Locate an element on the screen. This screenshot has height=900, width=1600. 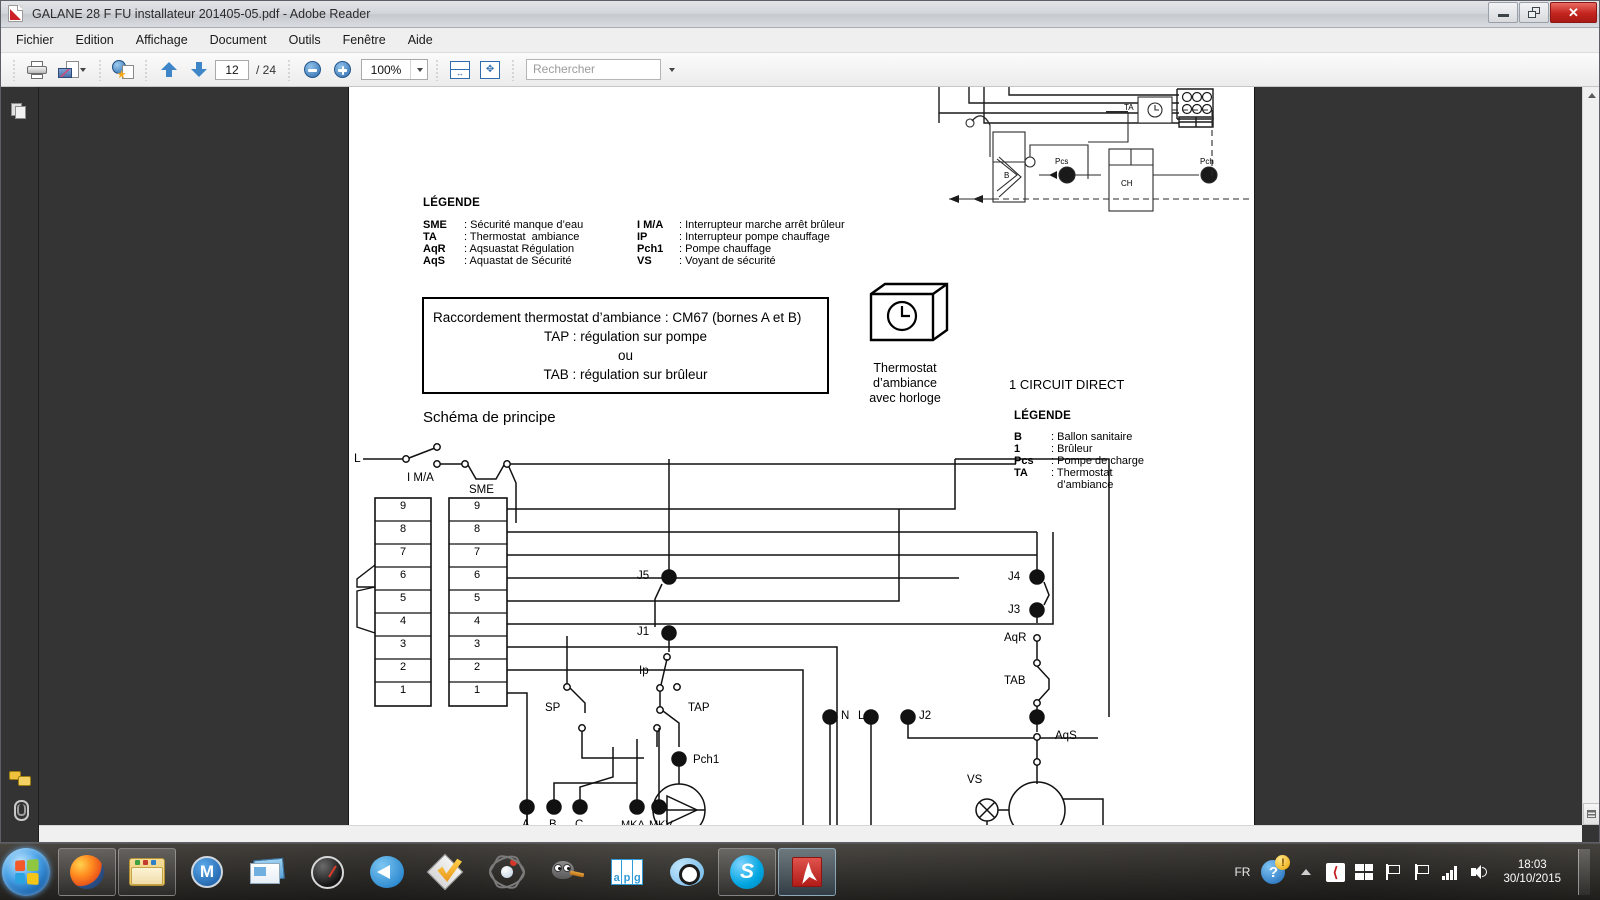
taskbar-item-gimp is located at coordinates (567, 872).